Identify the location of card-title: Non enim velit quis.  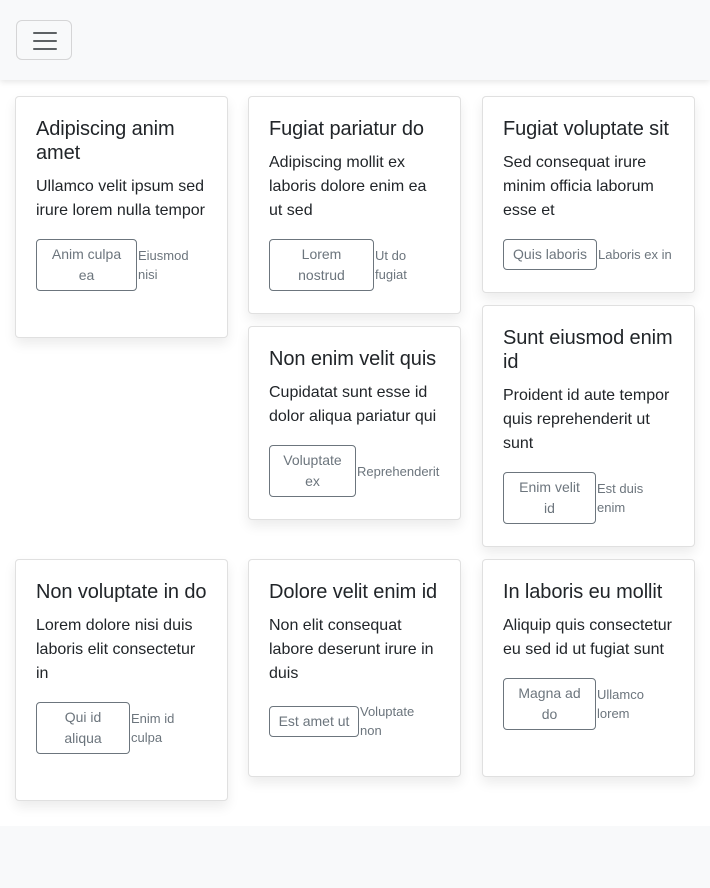
(353, 359).